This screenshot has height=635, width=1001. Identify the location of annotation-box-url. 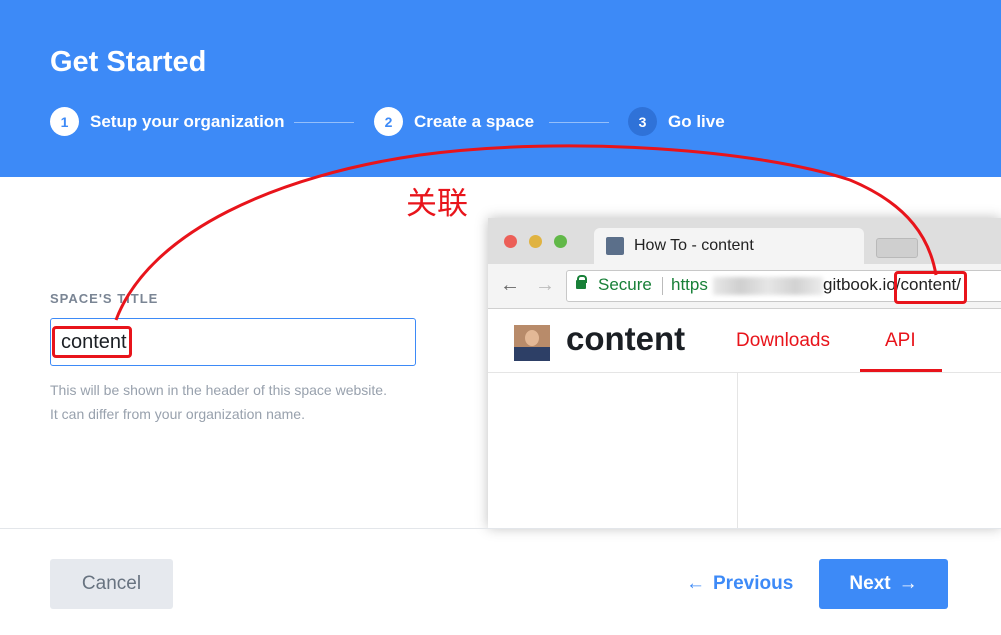
(930, 287).